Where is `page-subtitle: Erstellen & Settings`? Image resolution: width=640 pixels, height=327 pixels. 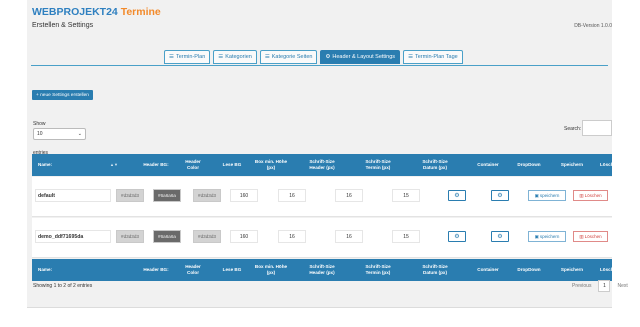
page-subtitle: Erstellen & Settings is located at coordinates (63, 25).